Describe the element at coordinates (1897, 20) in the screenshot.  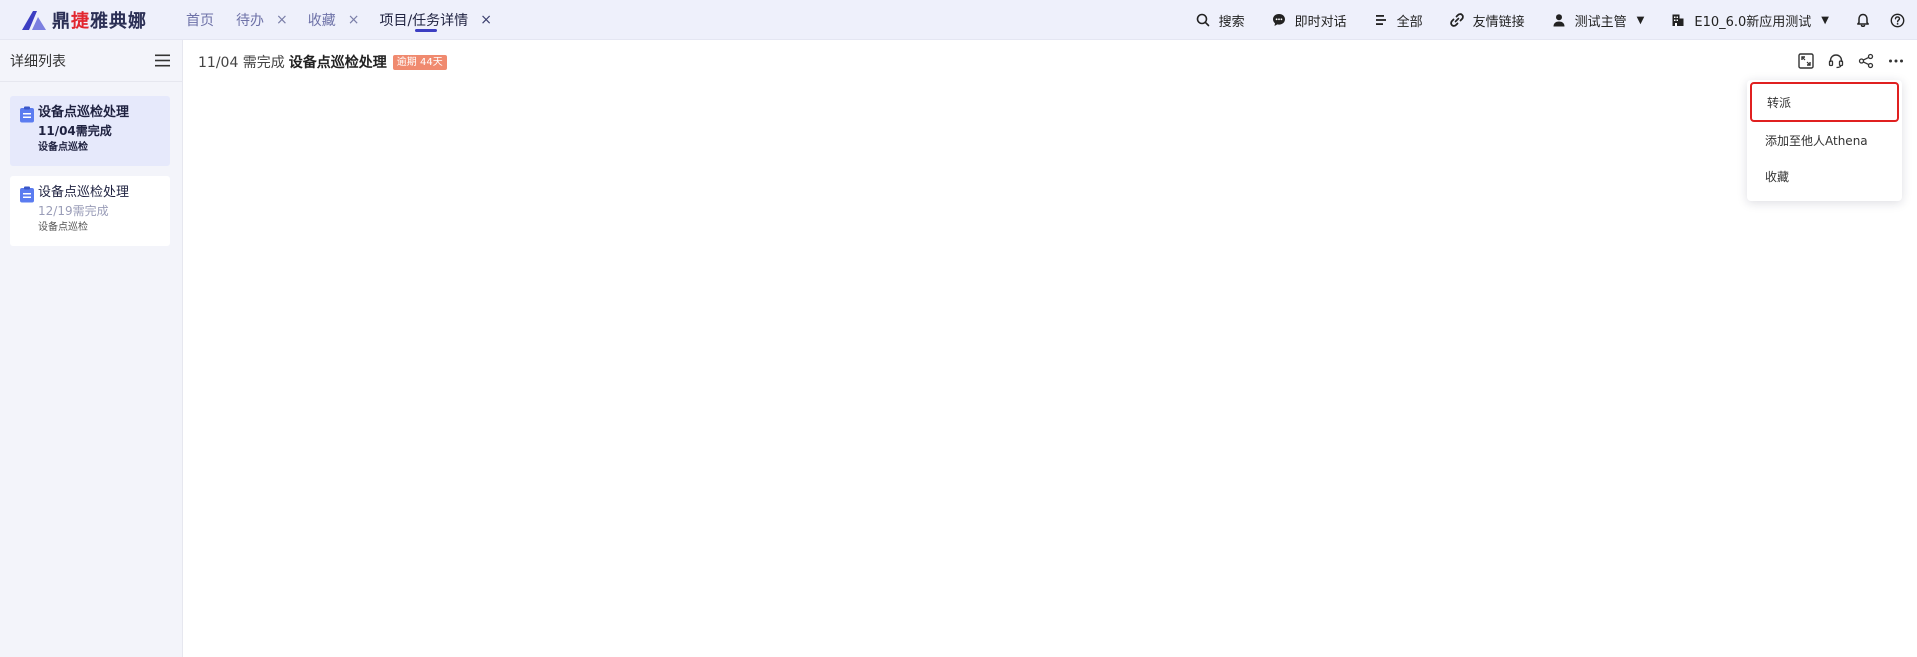
I see `help-icon` at that location.